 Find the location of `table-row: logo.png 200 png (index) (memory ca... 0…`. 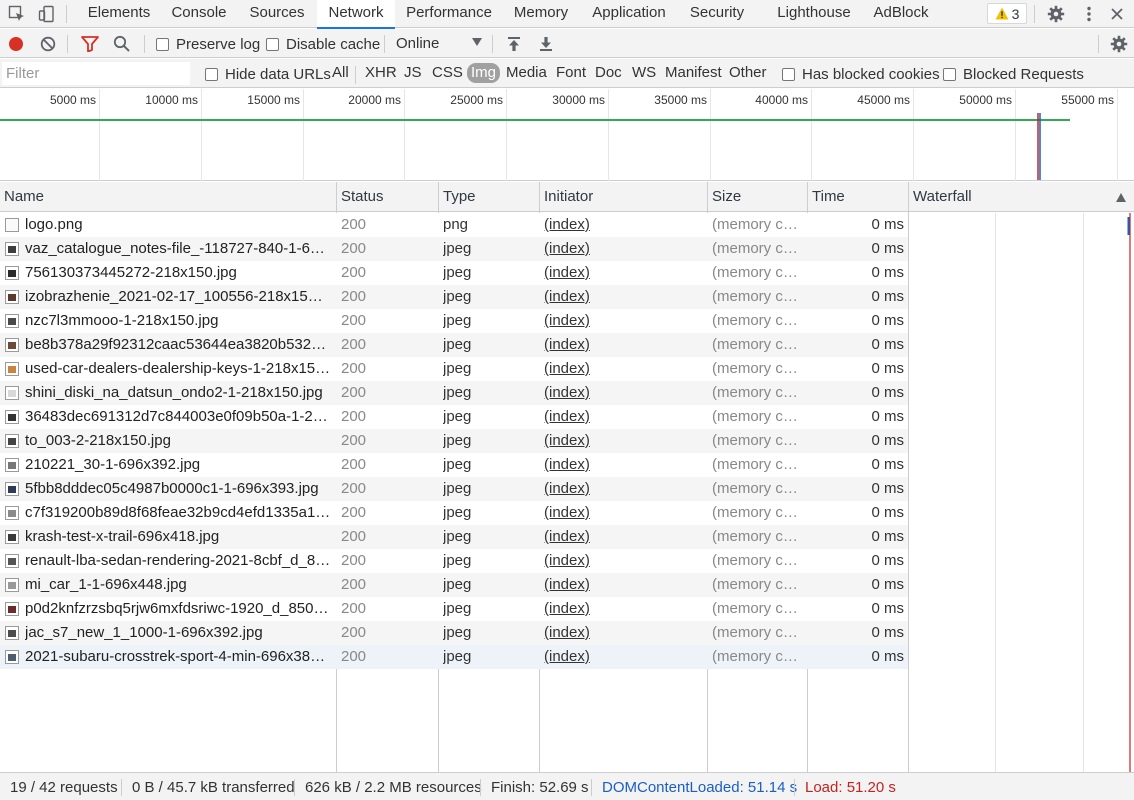

table-row: logo.png 200 png (index) (memory ca... 0… is located at coordinates (454, 225).